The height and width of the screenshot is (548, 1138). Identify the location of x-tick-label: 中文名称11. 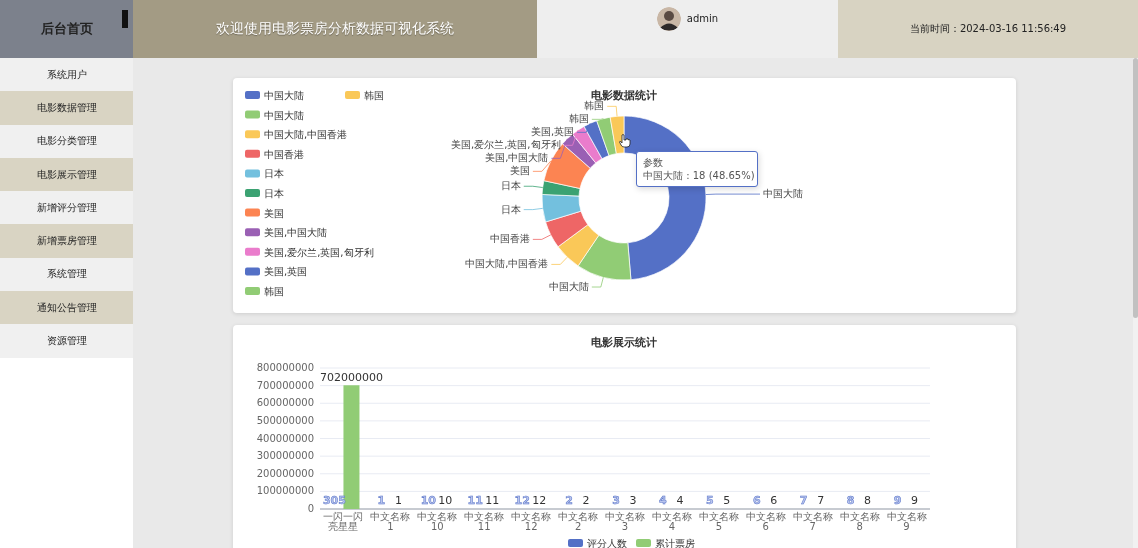
(484, 521).